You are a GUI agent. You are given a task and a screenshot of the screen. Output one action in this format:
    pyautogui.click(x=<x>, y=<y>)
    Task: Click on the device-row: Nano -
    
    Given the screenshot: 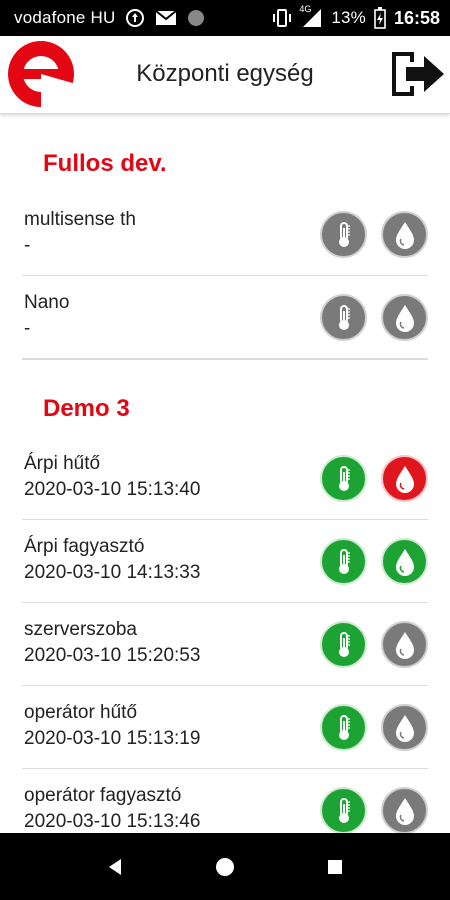 What is the action you would take?
    pyautogui.click(x=225, y=317)
    